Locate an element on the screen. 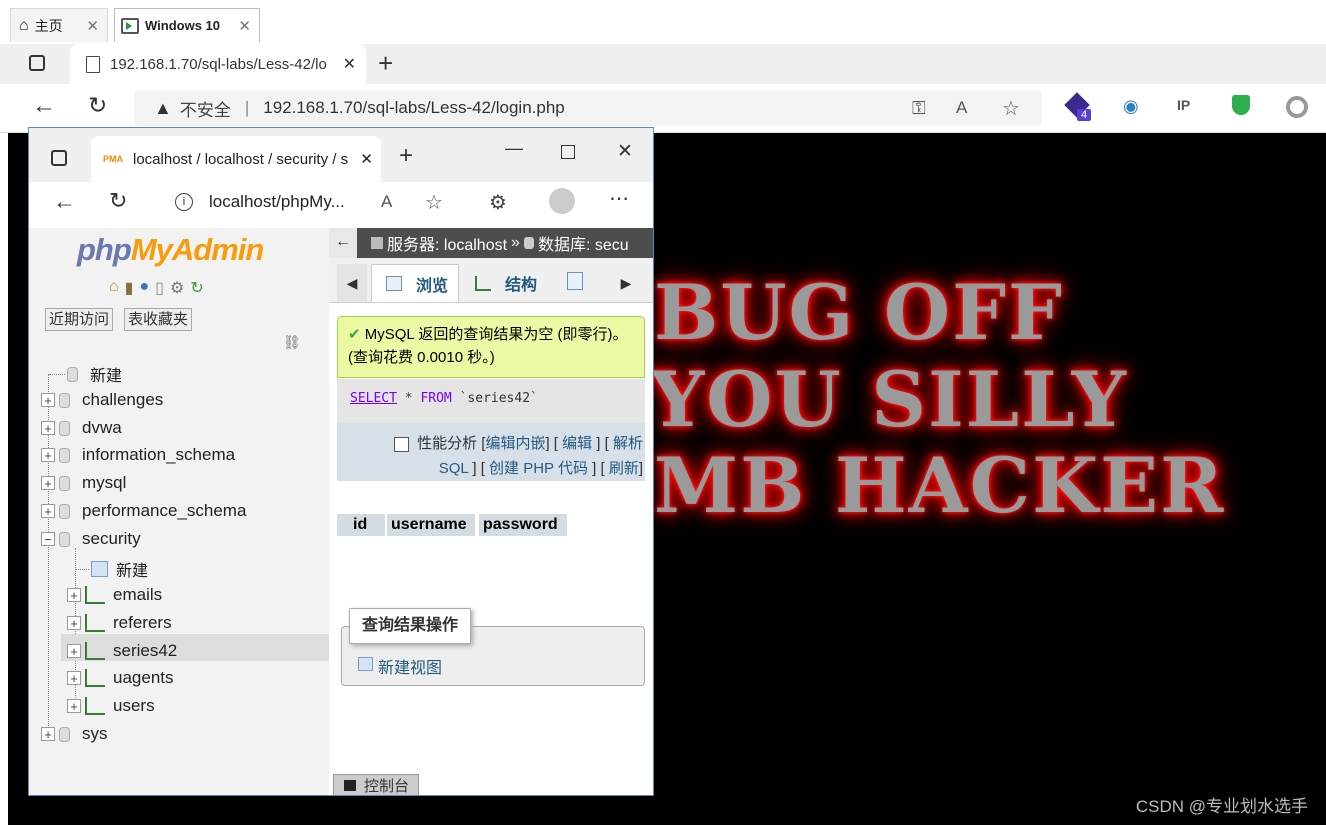  table-item-users: + users is located at coordinates (111, 706).